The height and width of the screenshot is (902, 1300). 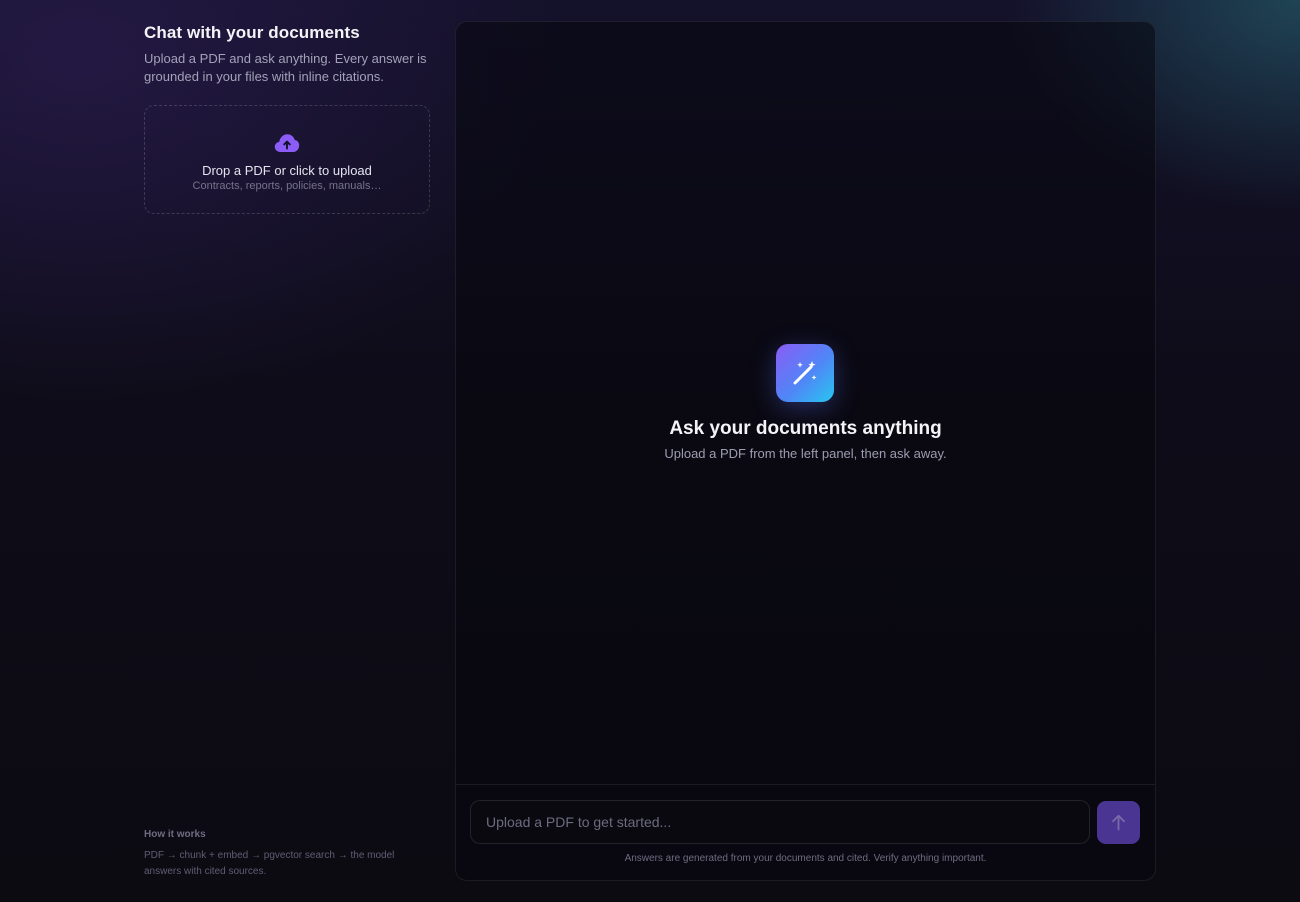 What do you see at coordinates (287, 170) in the screenshot?
I see `dropzone-title: Drop a PDF or click to upload` at bounding box center [287, 170].